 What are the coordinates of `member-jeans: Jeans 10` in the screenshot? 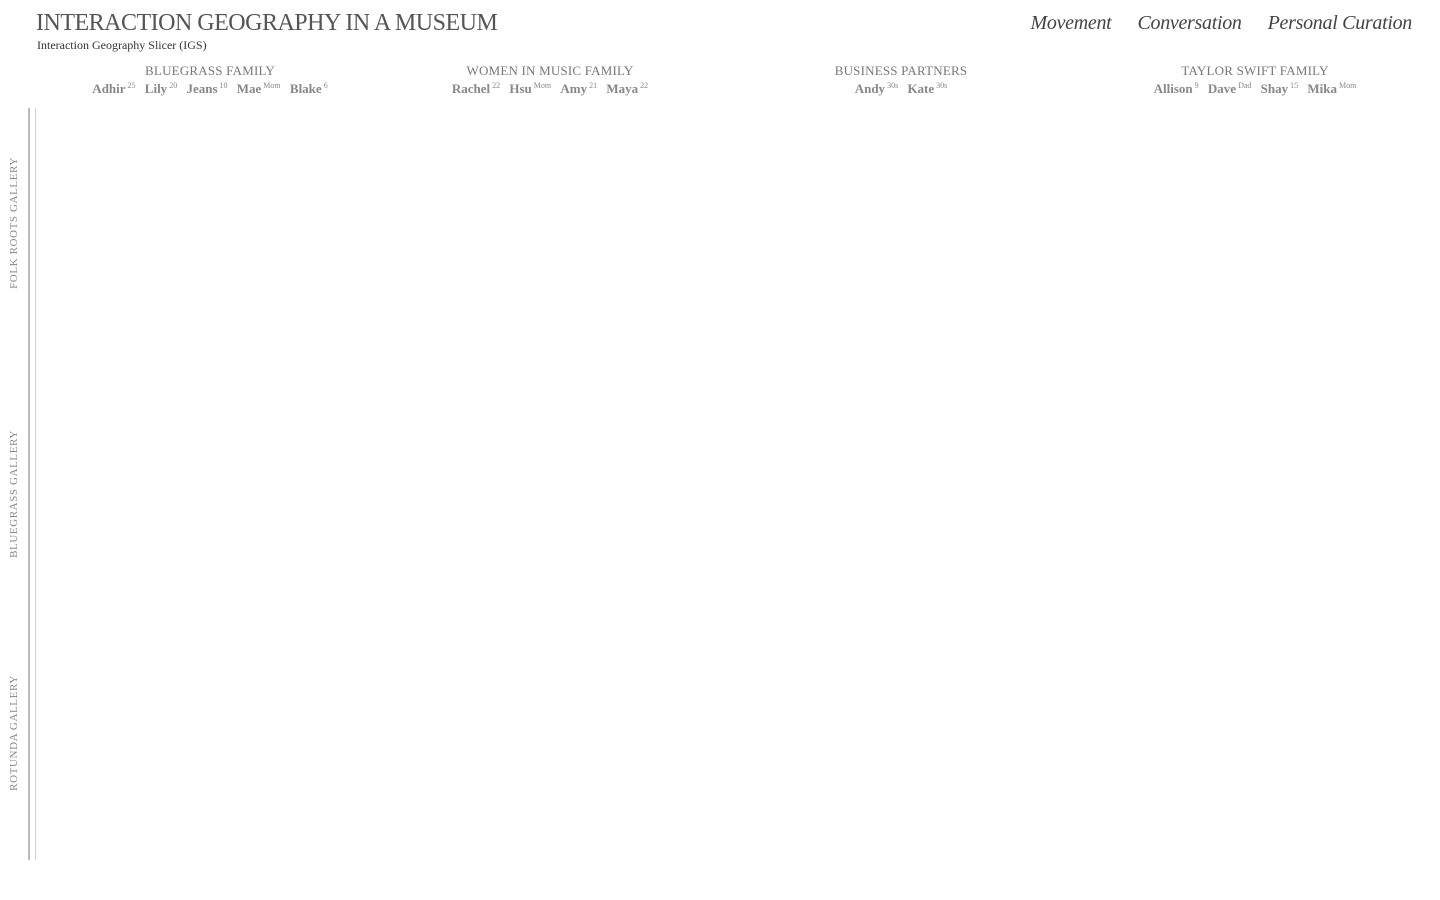 It's located at (206, 89).